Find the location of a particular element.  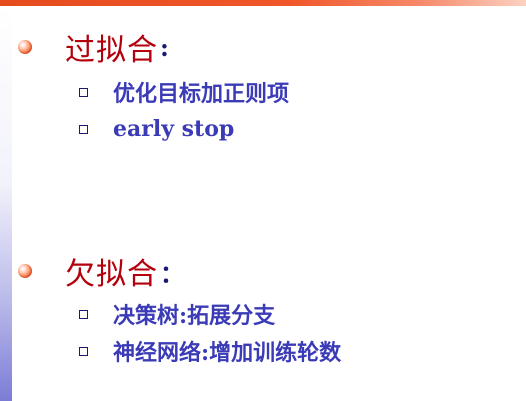

list-item: early stop is located at coordinates (156, 129).